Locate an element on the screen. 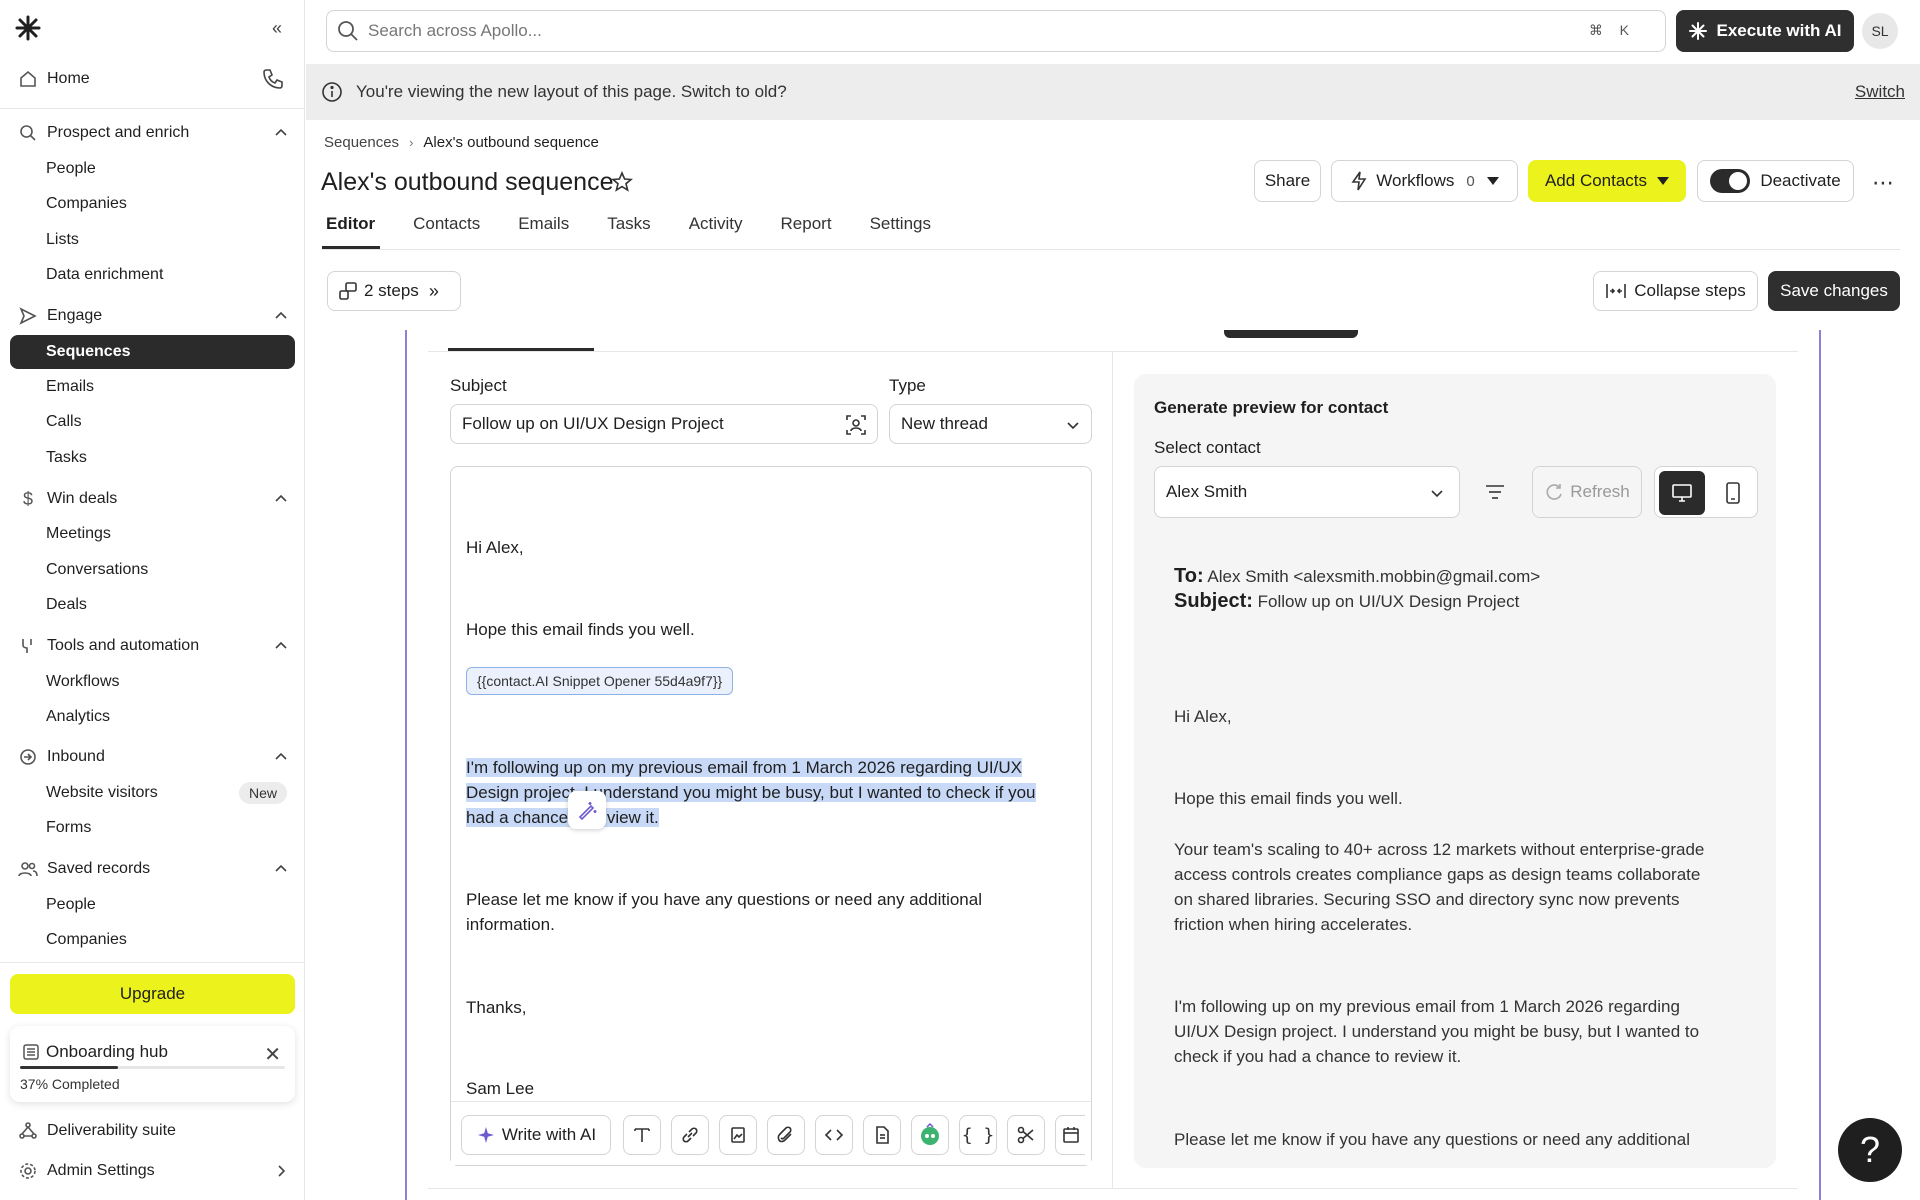 The height and width of the screenshot is (1200, 1920). sidebar-item-label: Companies is located at coordinates (86, 203).